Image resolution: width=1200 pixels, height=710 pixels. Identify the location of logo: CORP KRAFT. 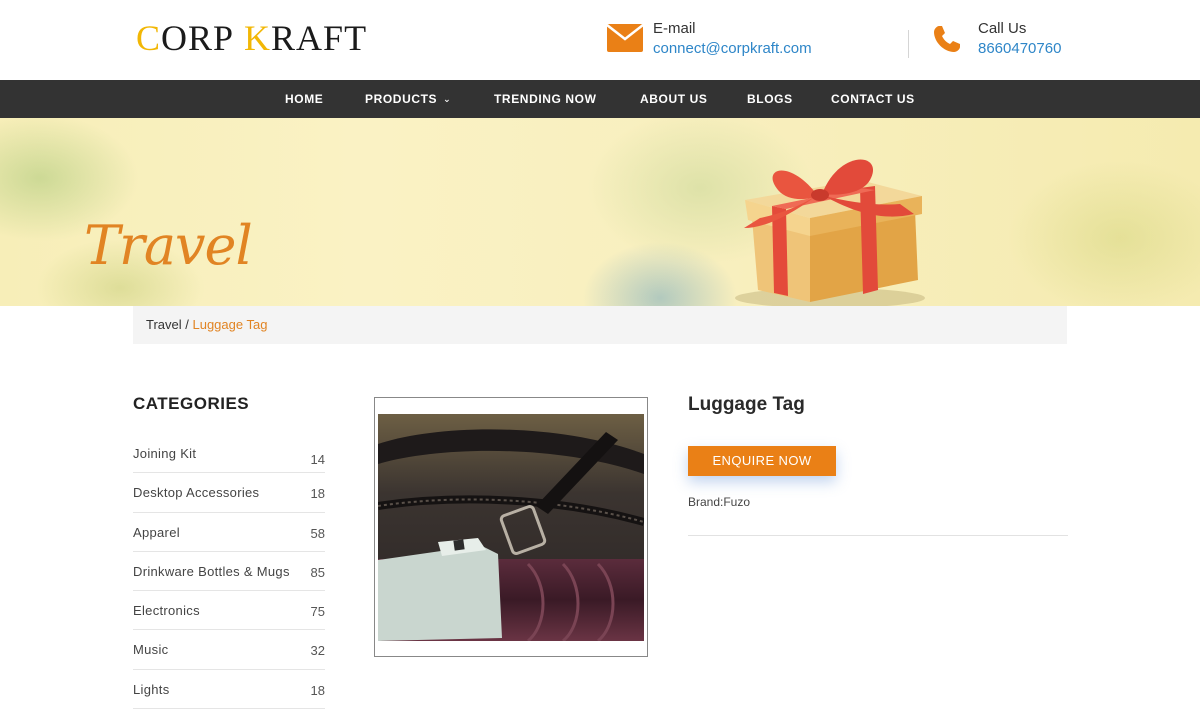
(251, 38).